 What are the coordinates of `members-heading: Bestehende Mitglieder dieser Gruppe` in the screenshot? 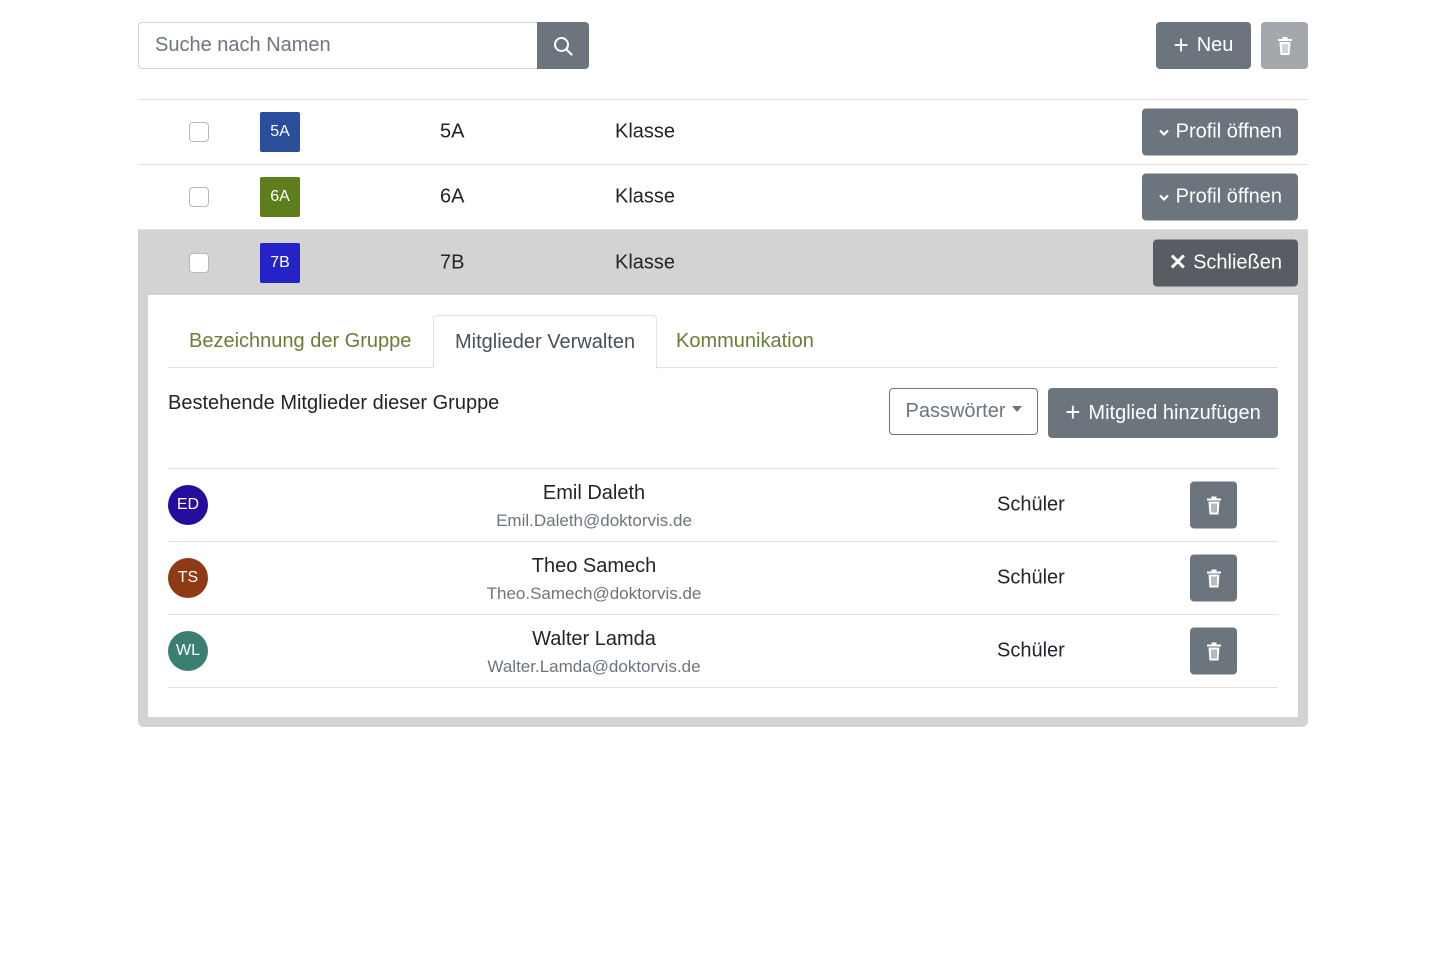 It's located at (334, 403).